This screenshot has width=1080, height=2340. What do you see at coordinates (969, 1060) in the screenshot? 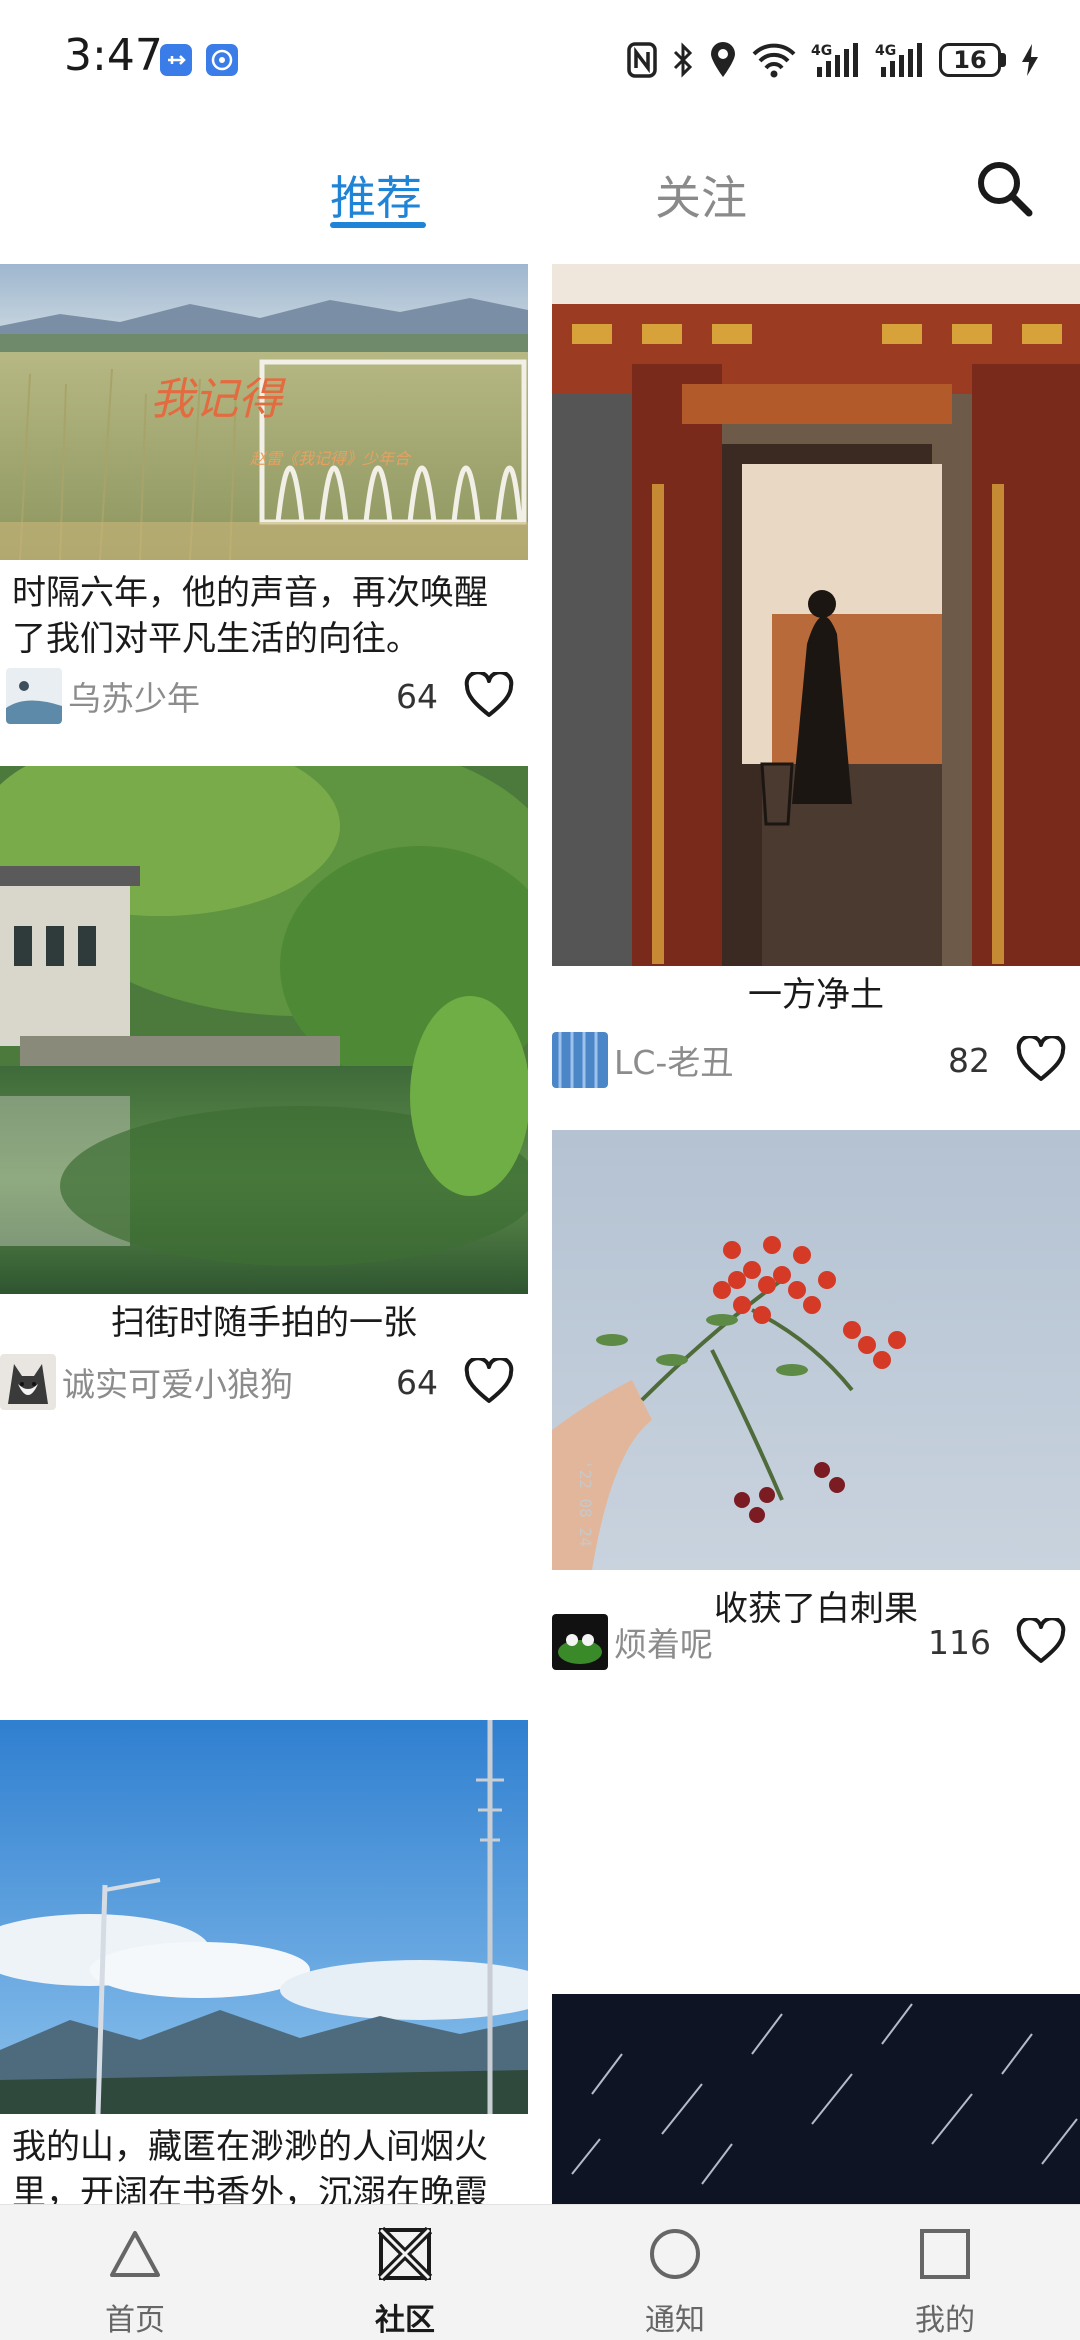
I see `like-count: 82` at bounding box center [969, 1060].